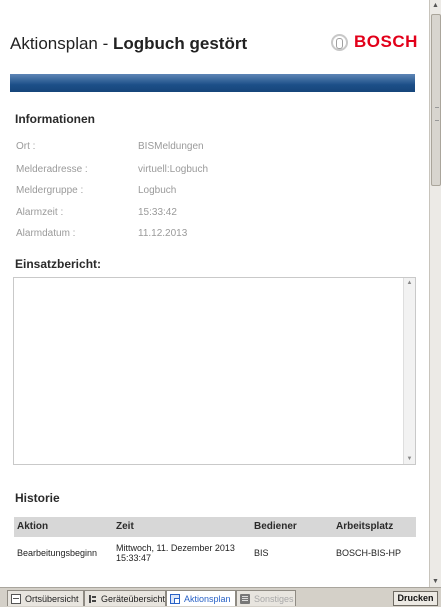 The height and width of the screenshot is (607, 441). What do you see at coordinates (26, 146) in the screenshot?
I see `info-label: Ort :` at bounding box center [26, 146].